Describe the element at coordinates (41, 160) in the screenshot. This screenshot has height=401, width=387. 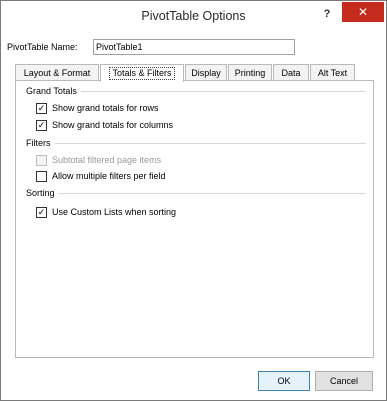
I see `subtotal-filtered-page-items-checkbox` at that location.